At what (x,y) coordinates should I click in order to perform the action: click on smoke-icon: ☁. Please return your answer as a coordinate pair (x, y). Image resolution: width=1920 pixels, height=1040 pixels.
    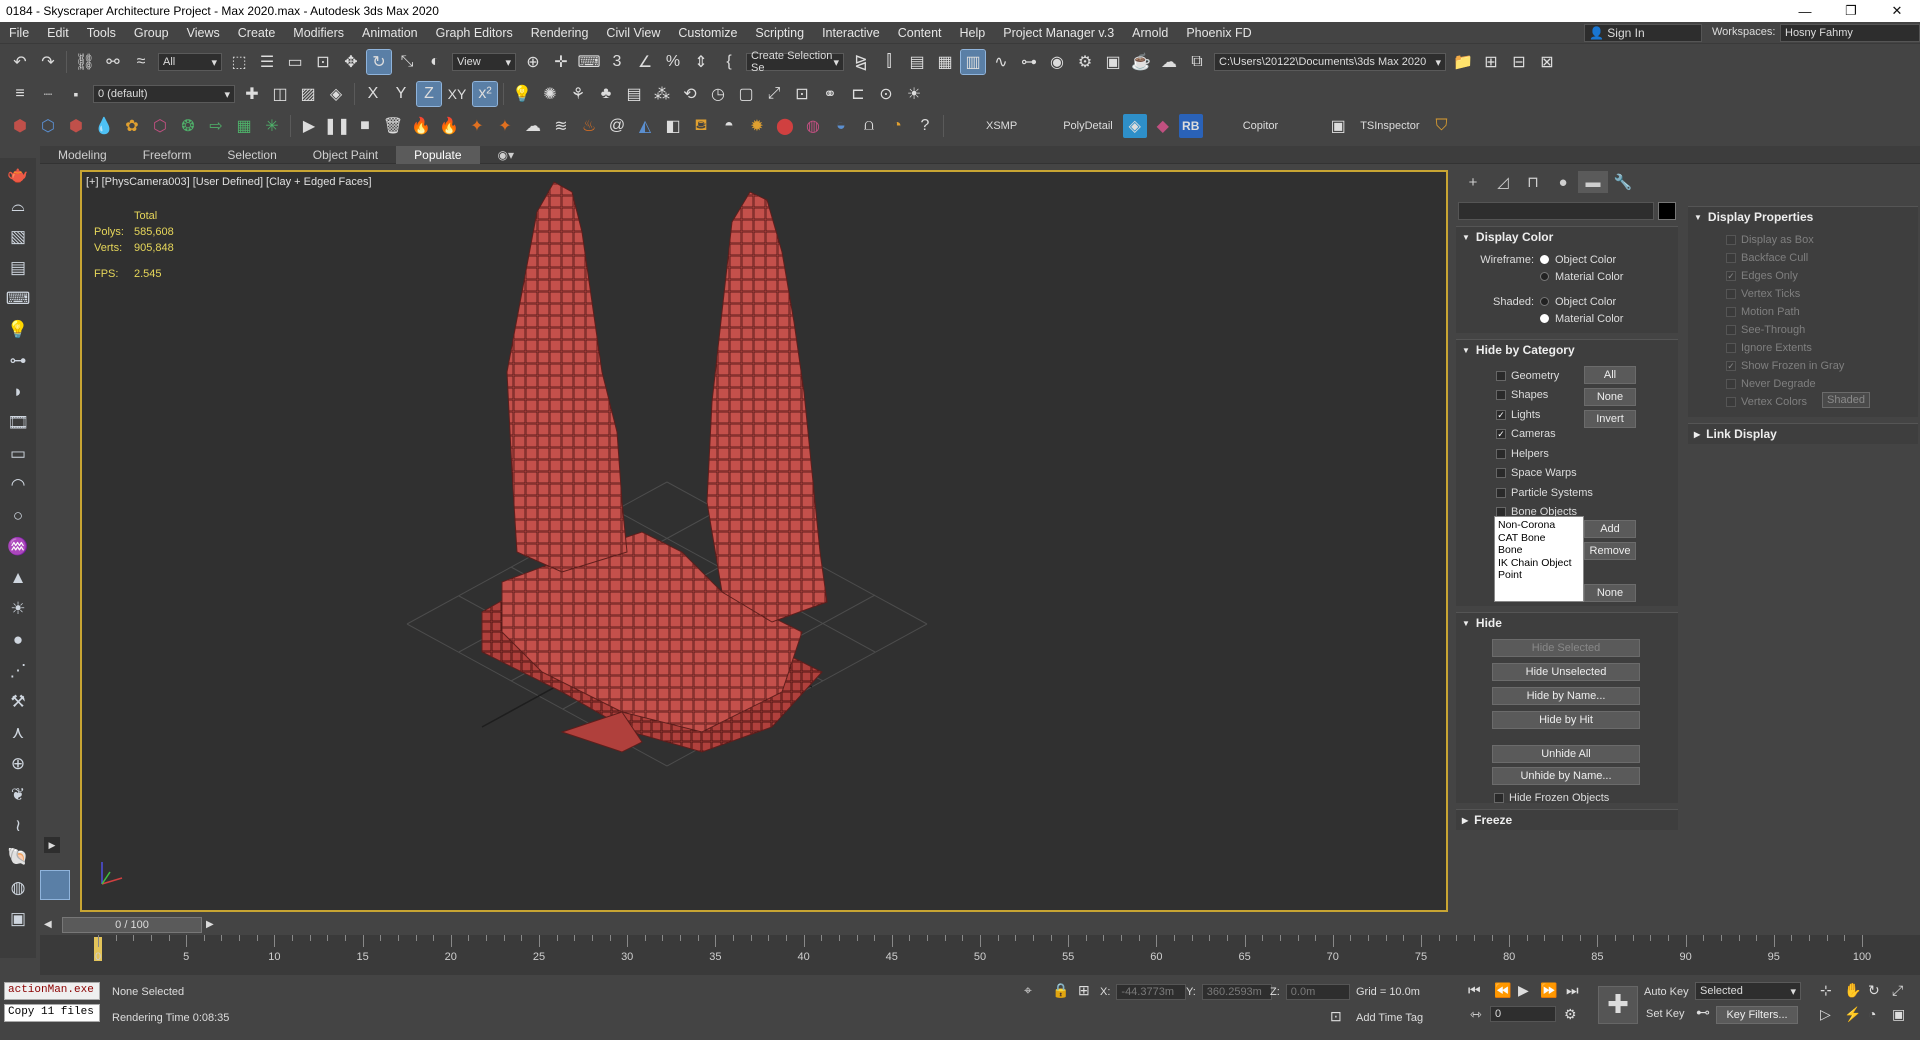
    Looking at the image, I should click on (533, 126).